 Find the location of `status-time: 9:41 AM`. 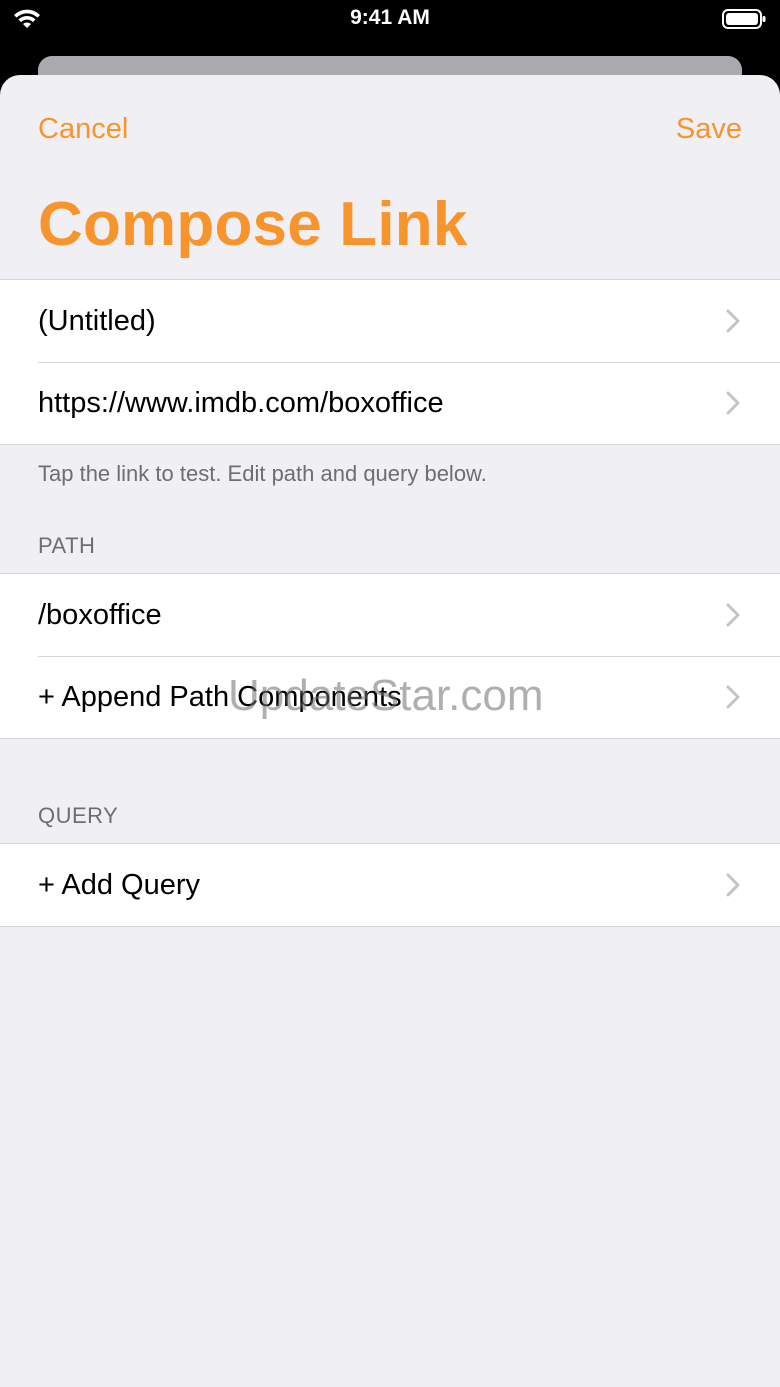

status-time: 9:41 AM is located at coordinates (390, 17).